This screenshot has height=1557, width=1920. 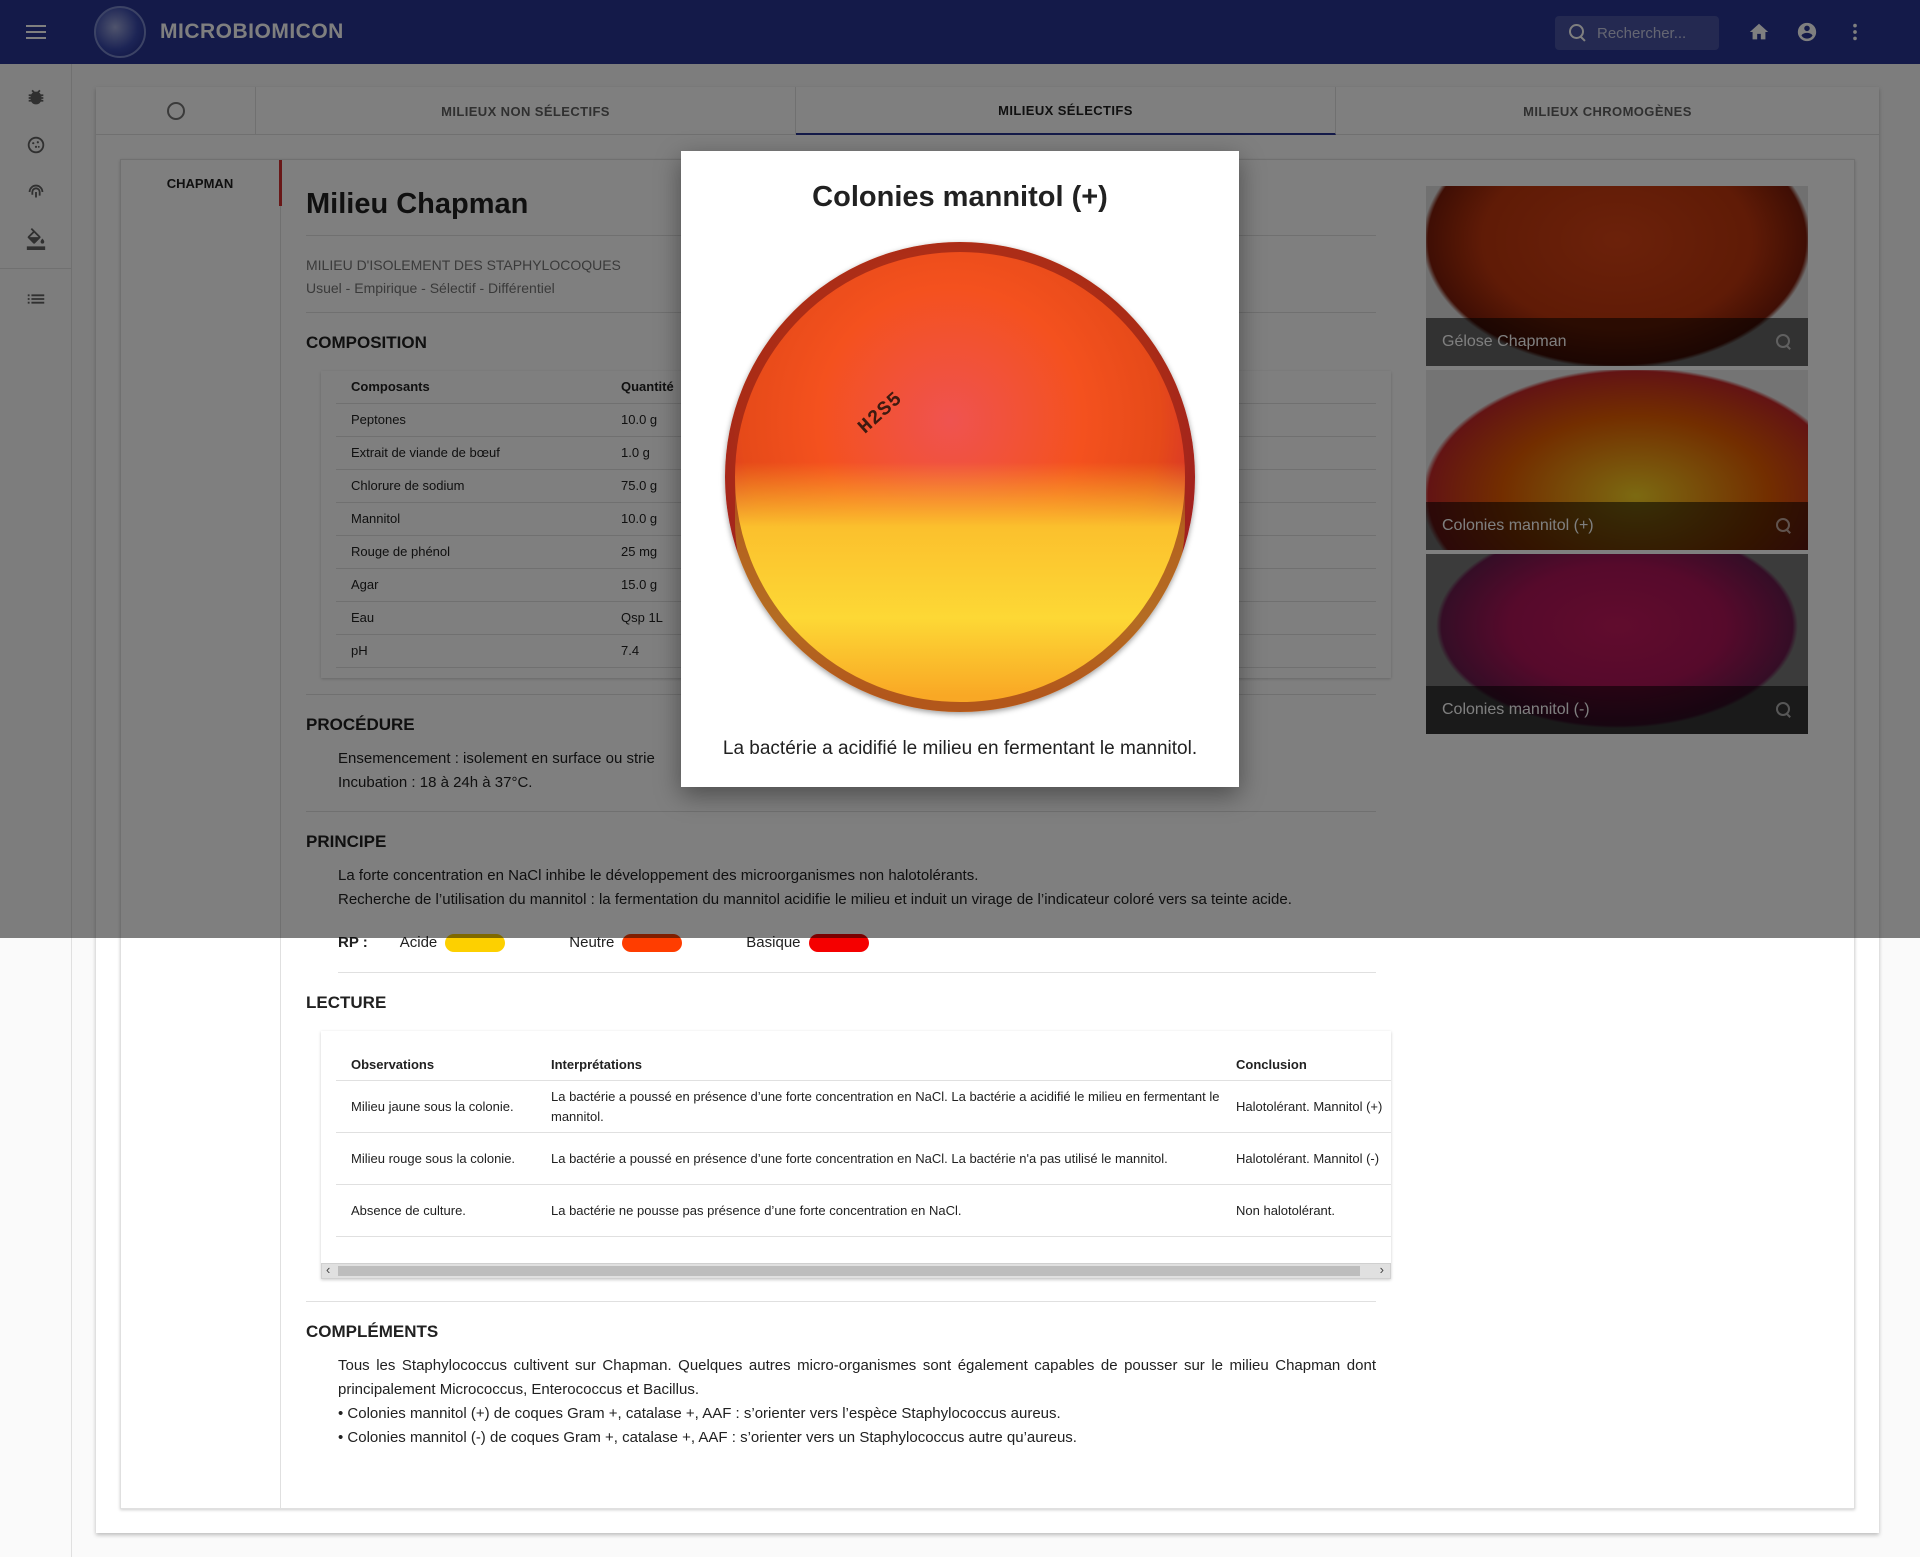 I want to click on petri-dish-image: H2S5, so click(x=960, y=477).